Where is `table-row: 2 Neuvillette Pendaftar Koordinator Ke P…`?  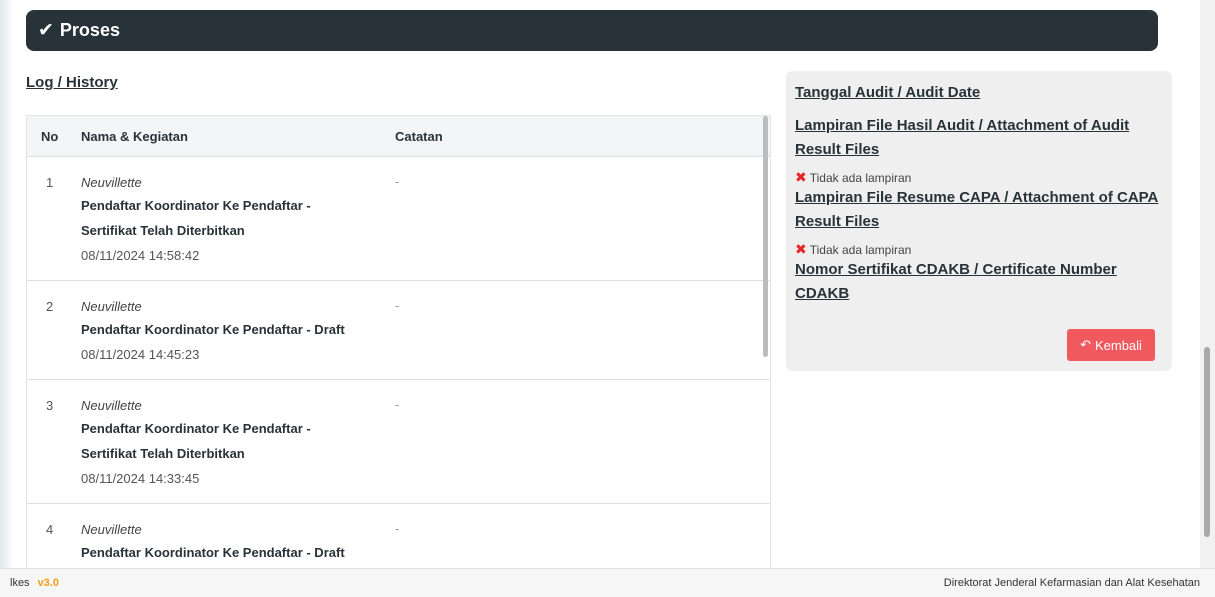 table-row: 2 Neuvillette Pendaftar Koordinator Ke P… is located at coordinates (398, 330).